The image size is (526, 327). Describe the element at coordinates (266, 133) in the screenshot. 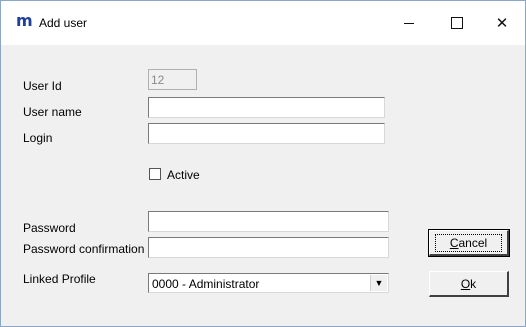

I see `login-field` at that location.